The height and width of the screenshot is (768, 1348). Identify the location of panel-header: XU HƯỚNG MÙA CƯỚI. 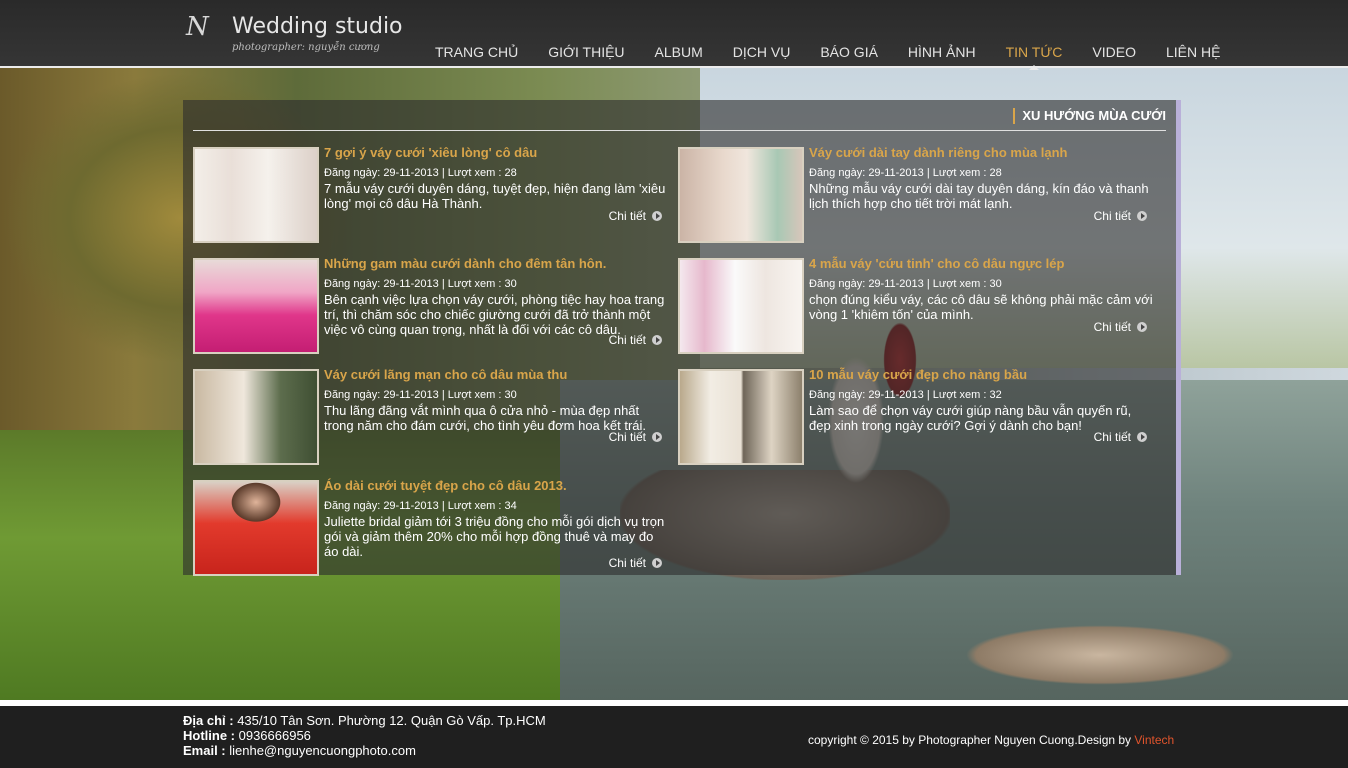
(679, 115).